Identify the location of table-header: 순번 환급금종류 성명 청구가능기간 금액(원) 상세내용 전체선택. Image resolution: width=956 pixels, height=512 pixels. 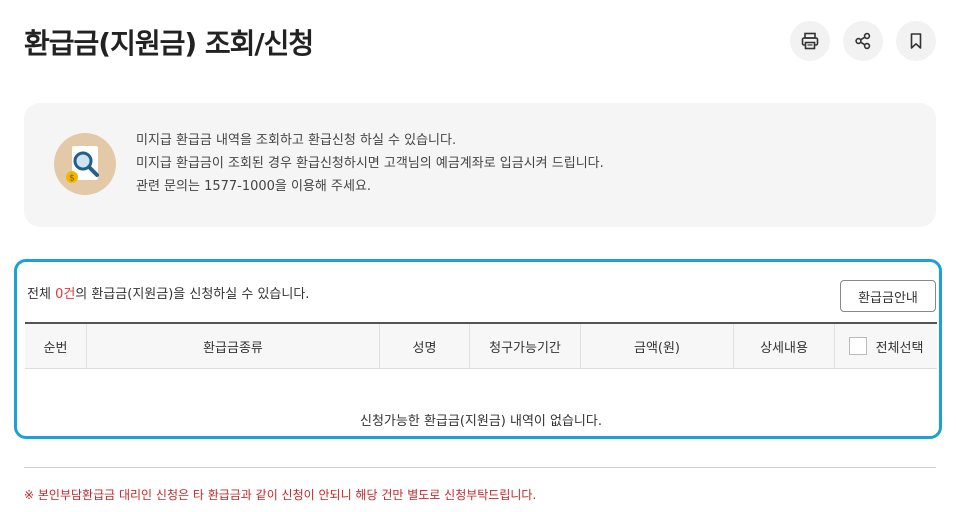
(481, 346).